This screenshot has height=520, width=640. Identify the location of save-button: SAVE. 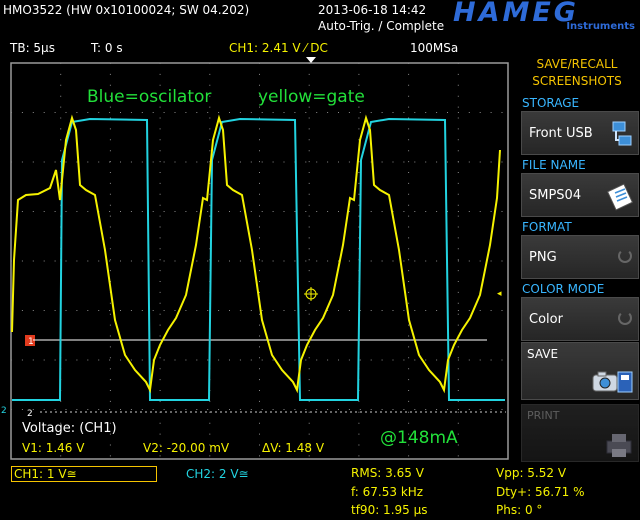
(580, 371).